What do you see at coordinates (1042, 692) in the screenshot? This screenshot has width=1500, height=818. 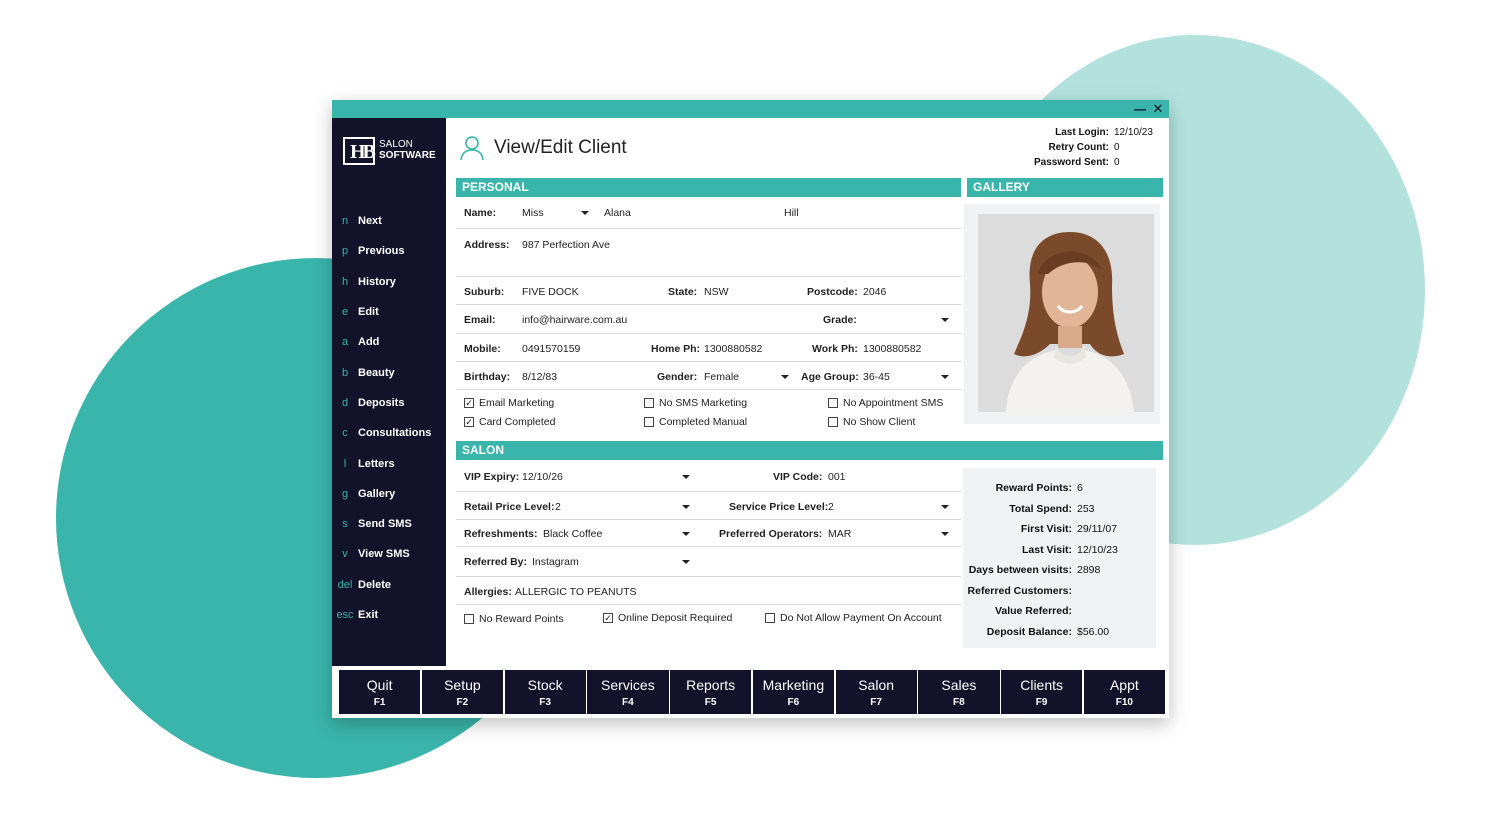 I see `clients-button: Clients F9` at bounding box center [1042, 692].